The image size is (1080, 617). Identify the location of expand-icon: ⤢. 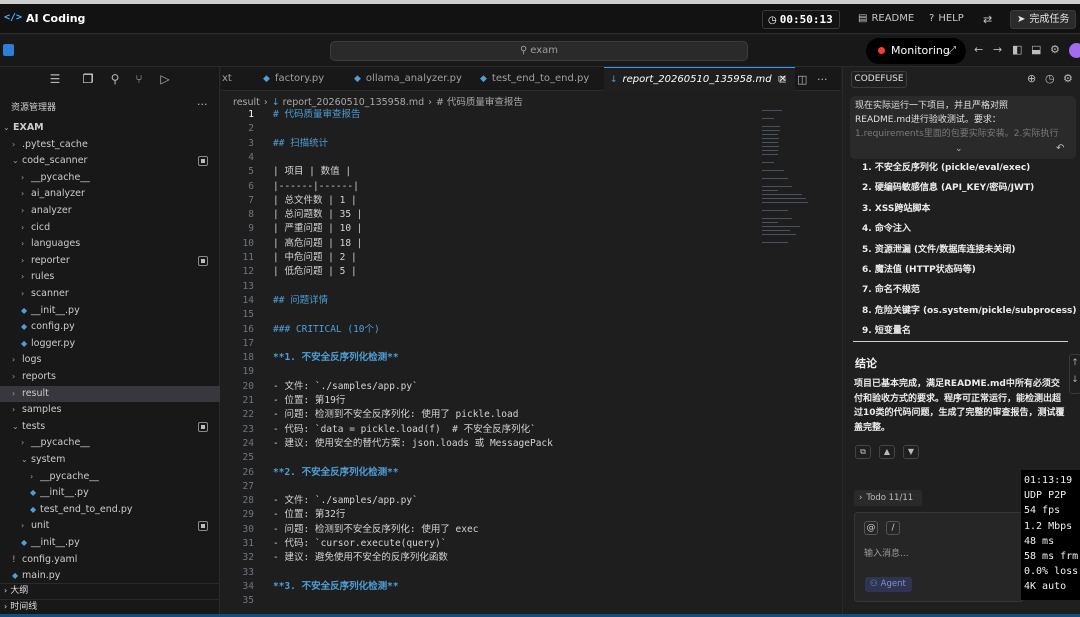
(952, 51).